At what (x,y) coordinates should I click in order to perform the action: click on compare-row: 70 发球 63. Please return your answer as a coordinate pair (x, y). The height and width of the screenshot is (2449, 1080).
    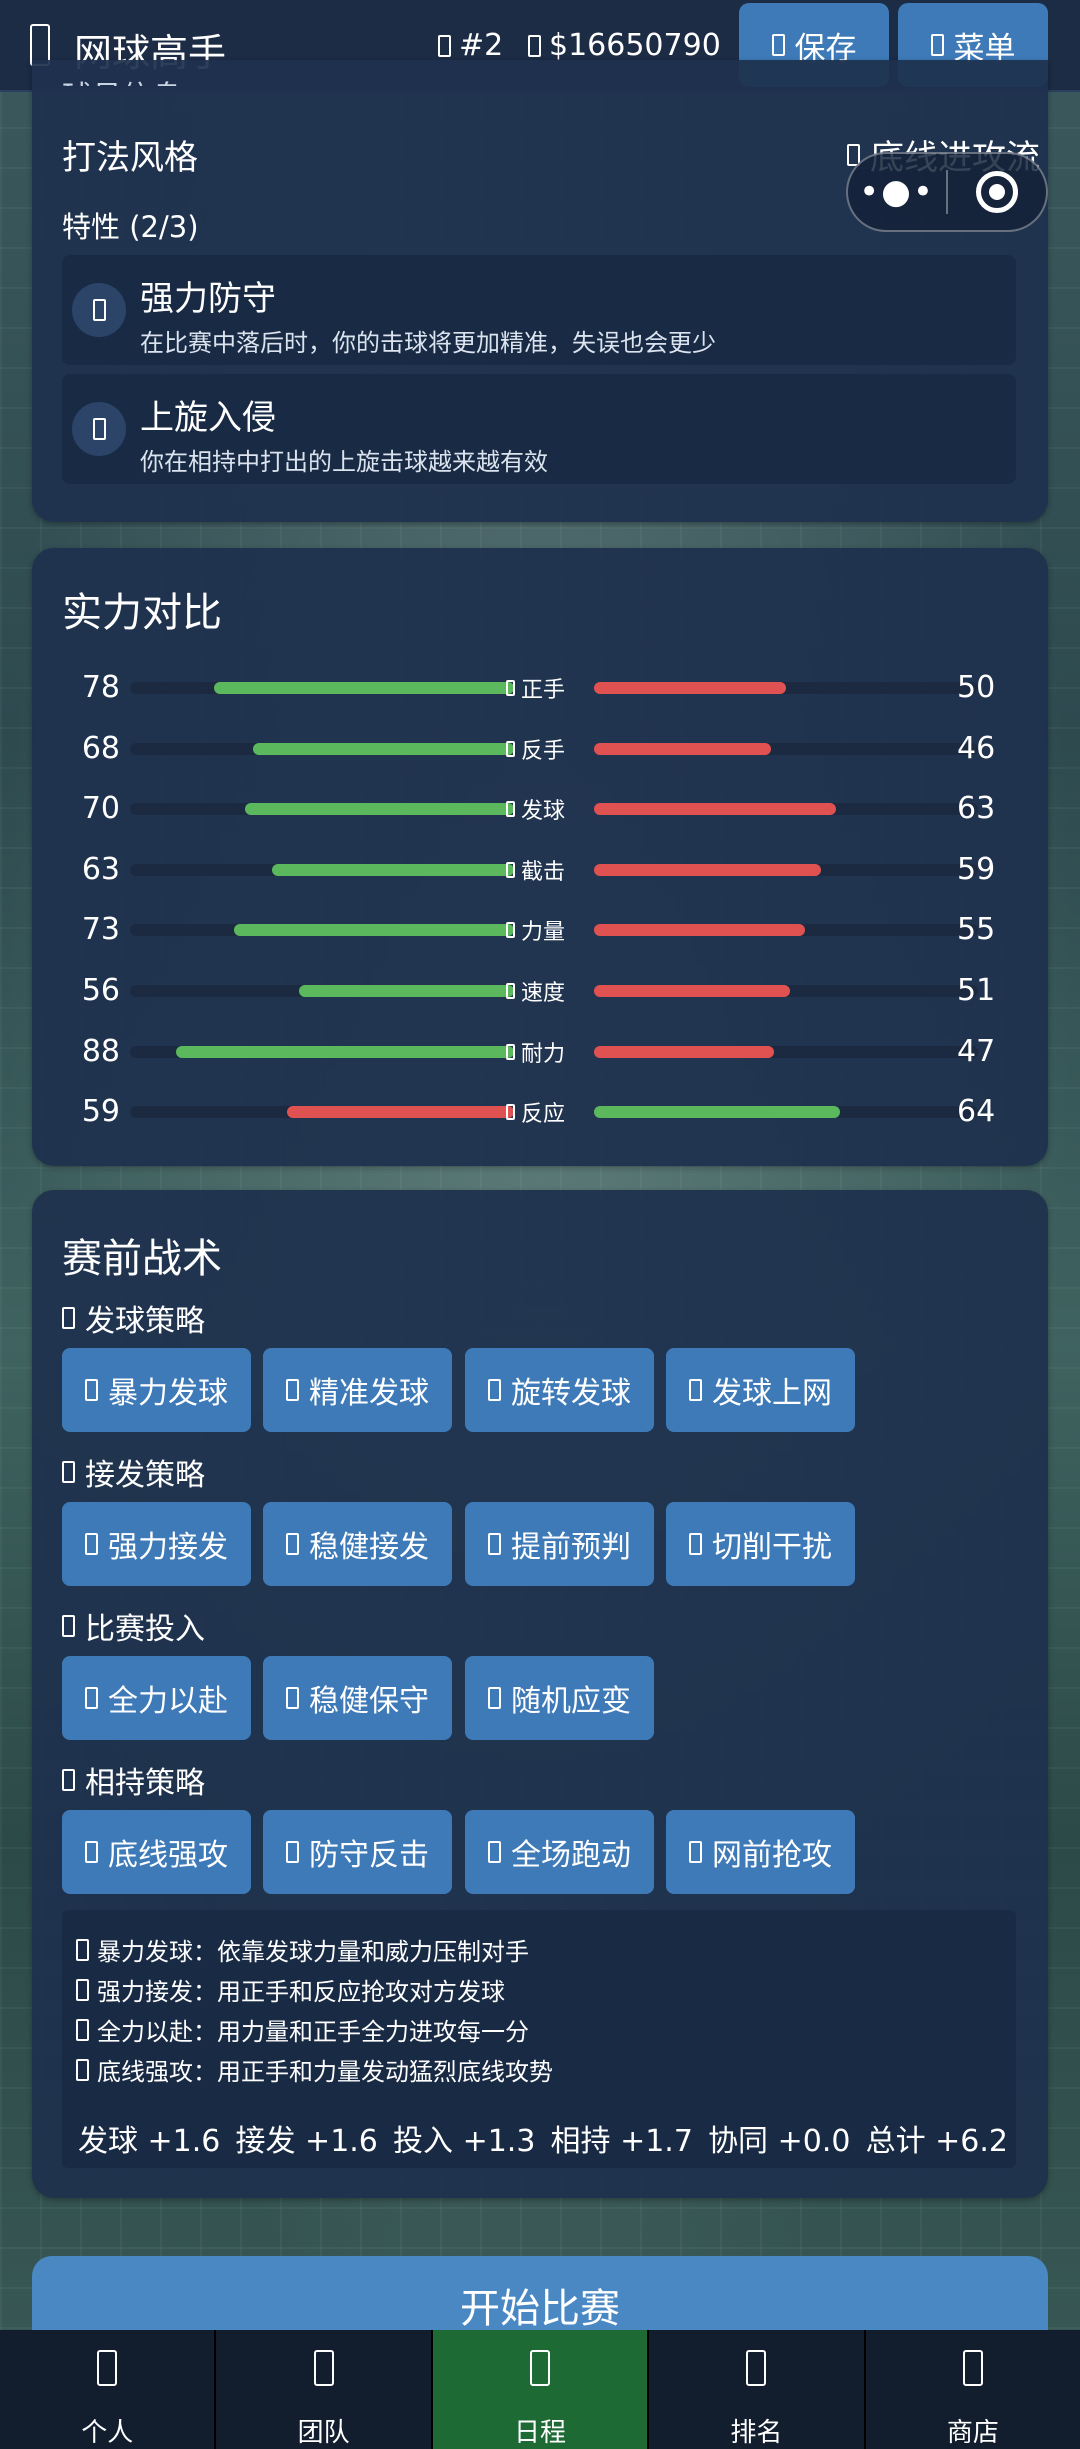
    Looking at the image, I should click on (540, 809).